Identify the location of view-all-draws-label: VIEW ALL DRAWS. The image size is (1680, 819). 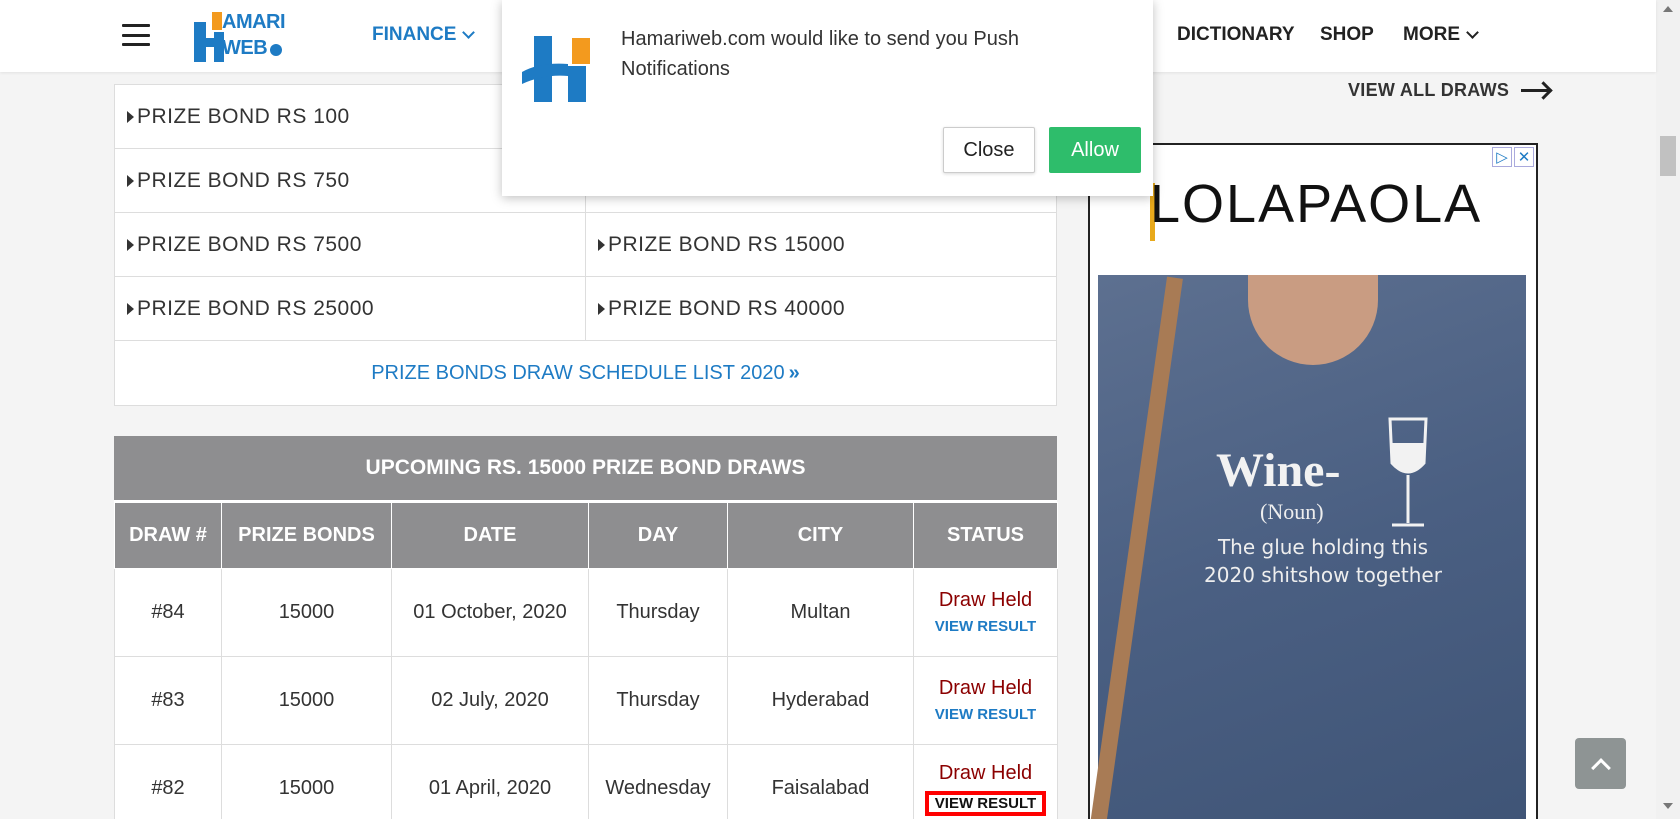
(1429, 90).